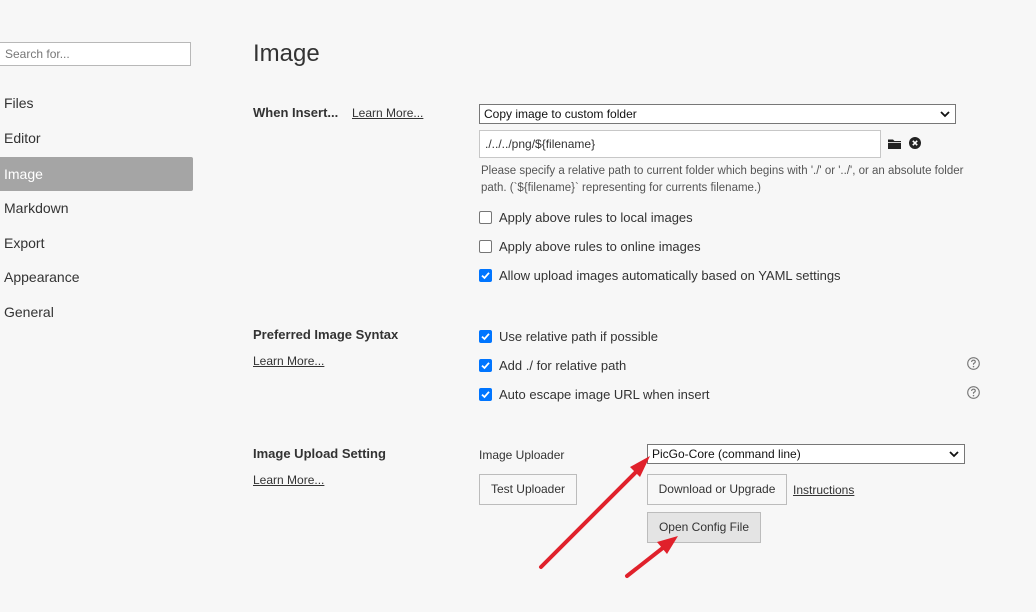 This screenshot has height=612, width=1036. Describe the element at coordinates (895, 144) in the screenshot. I see `folder-icon` at that location.